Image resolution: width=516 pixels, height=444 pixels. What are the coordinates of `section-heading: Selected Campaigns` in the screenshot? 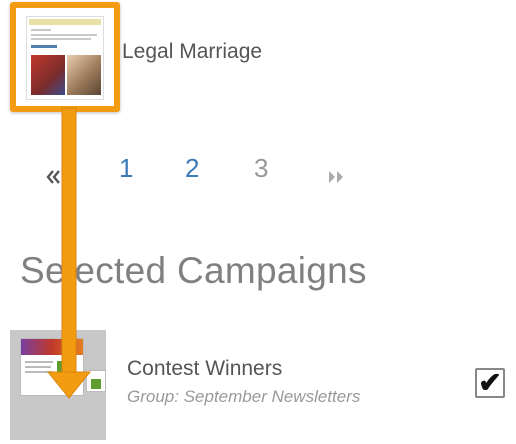 It's located at (193, 270).